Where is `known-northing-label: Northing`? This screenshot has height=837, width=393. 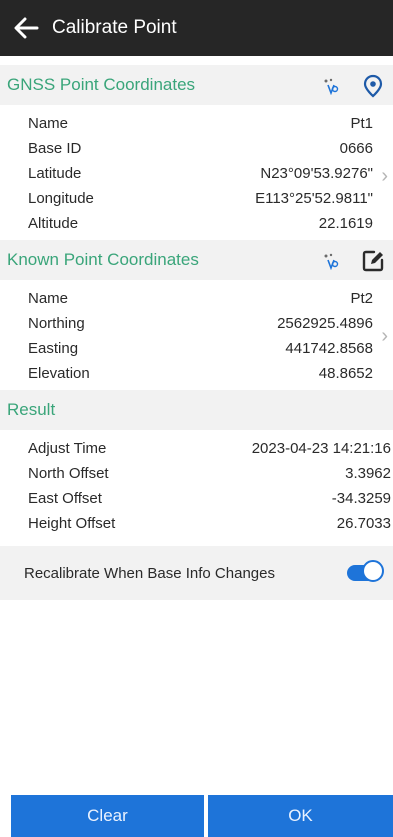 known-northing-label: Northing is located at coordinates (56, 323).